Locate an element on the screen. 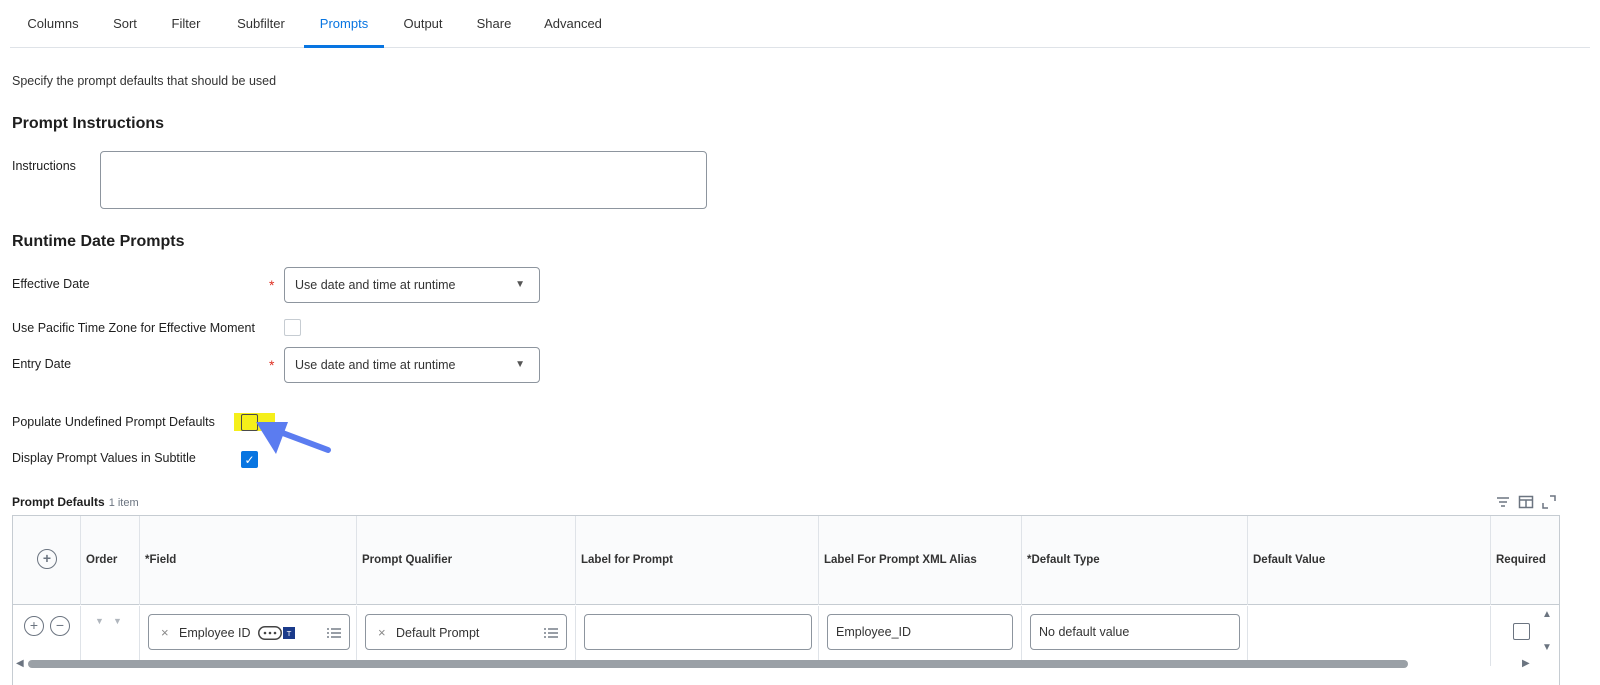  header-order: Order is located at coordinates (110, 560).